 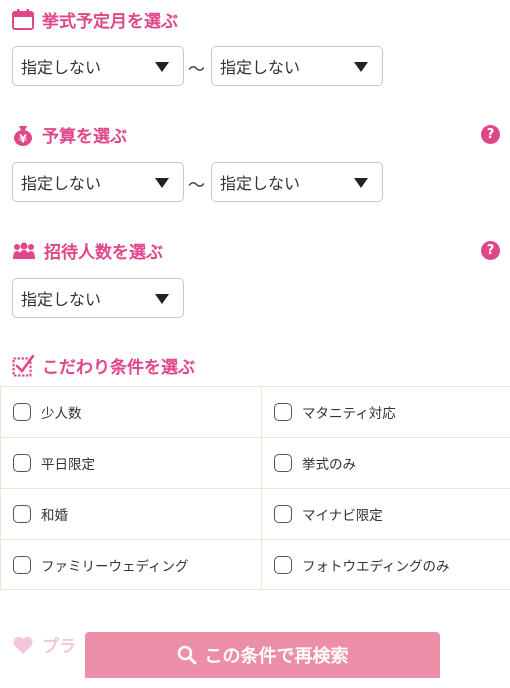 What do you see at coordinates (131, 412) in the screenshot?
I see `preference-option: 少人数` at bounding box center [131, 412].